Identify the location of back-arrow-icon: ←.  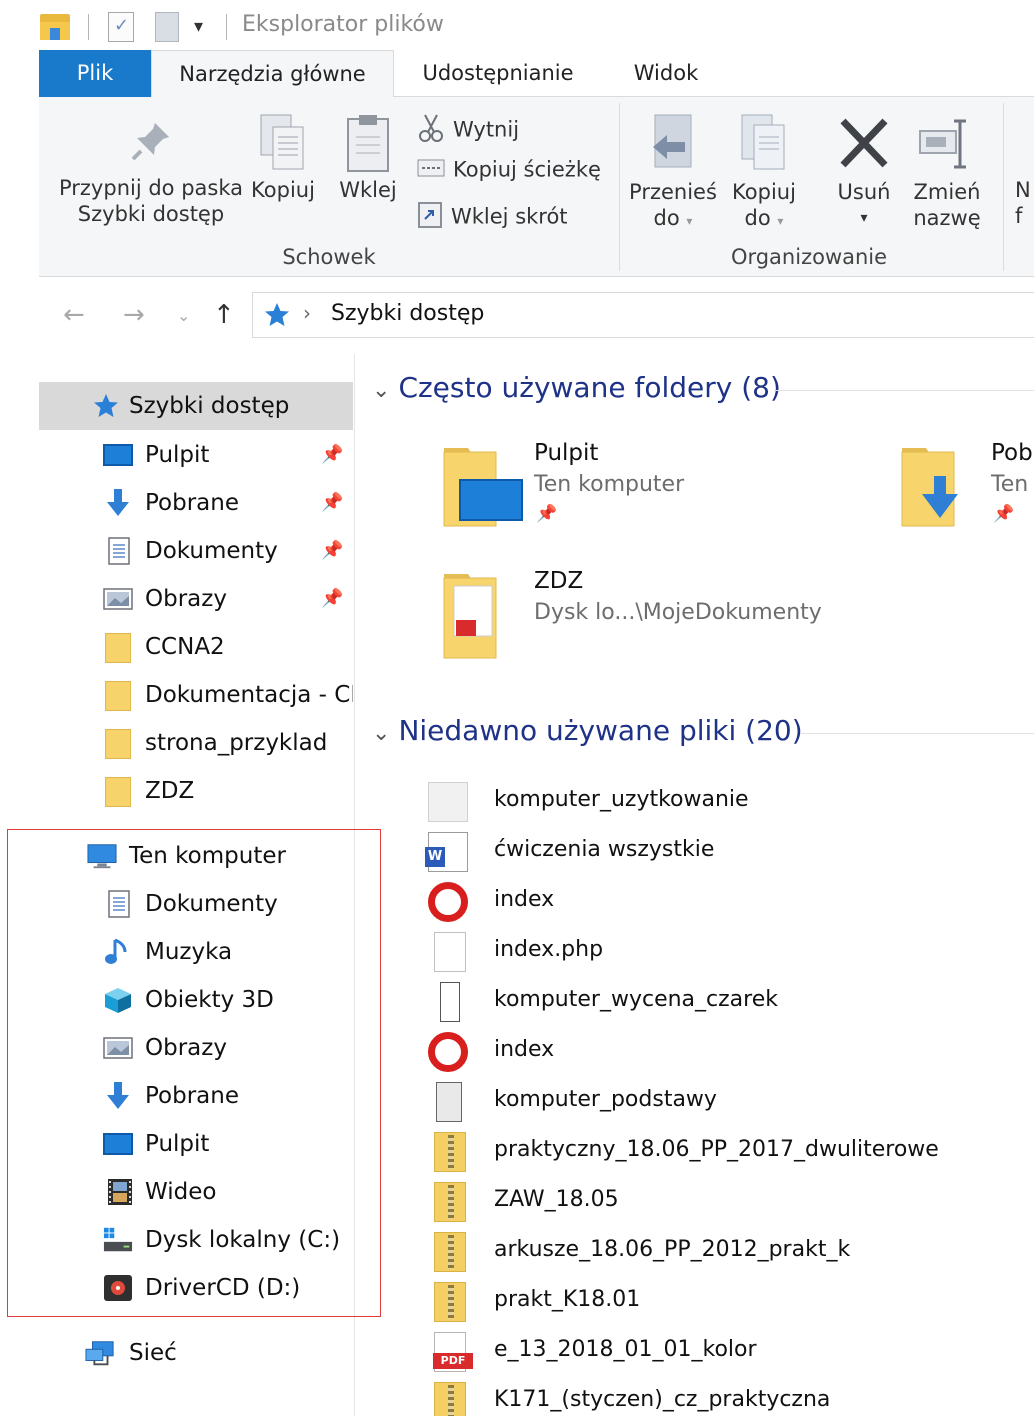
(74, 315).